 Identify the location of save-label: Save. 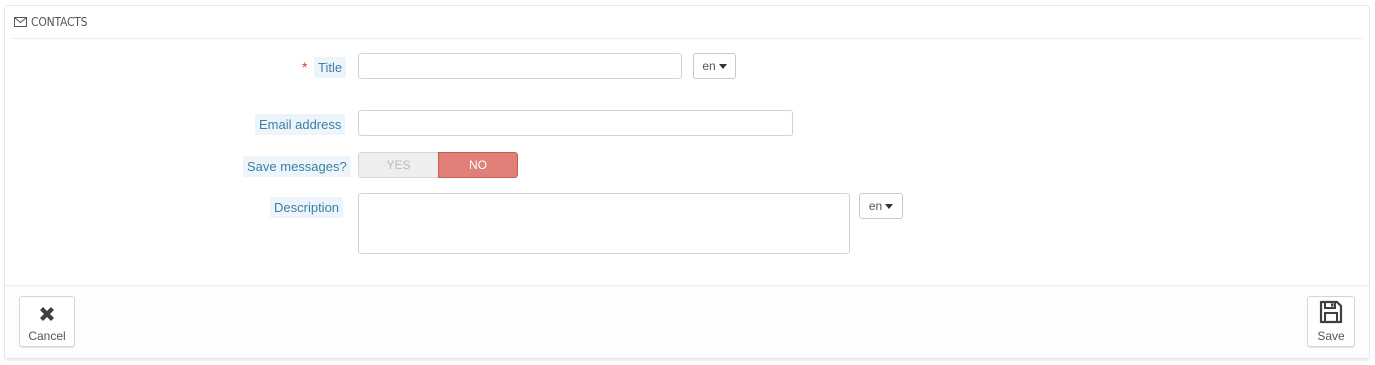
(1331, 336).